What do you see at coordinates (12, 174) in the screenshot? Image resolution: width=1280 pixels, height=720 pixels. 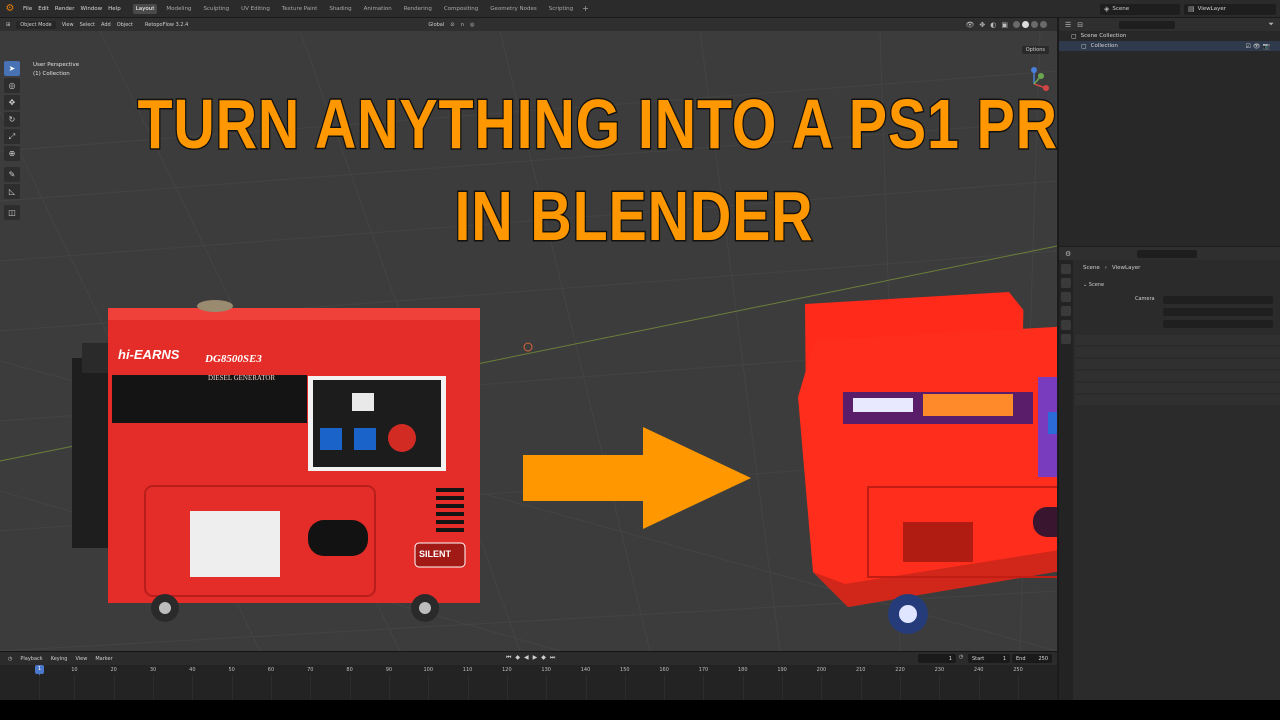 I see `annotate-tool-icon: ✎` at bounding box center [12, 174].